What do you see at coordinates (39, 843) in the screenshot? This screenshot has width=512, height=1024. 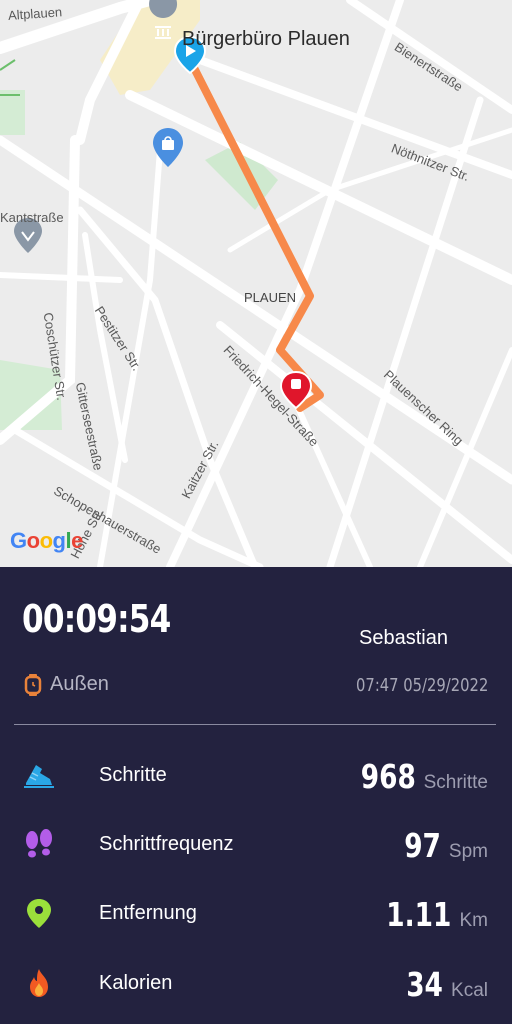 I see `footprints-icon` at bounding box center [39, 843].